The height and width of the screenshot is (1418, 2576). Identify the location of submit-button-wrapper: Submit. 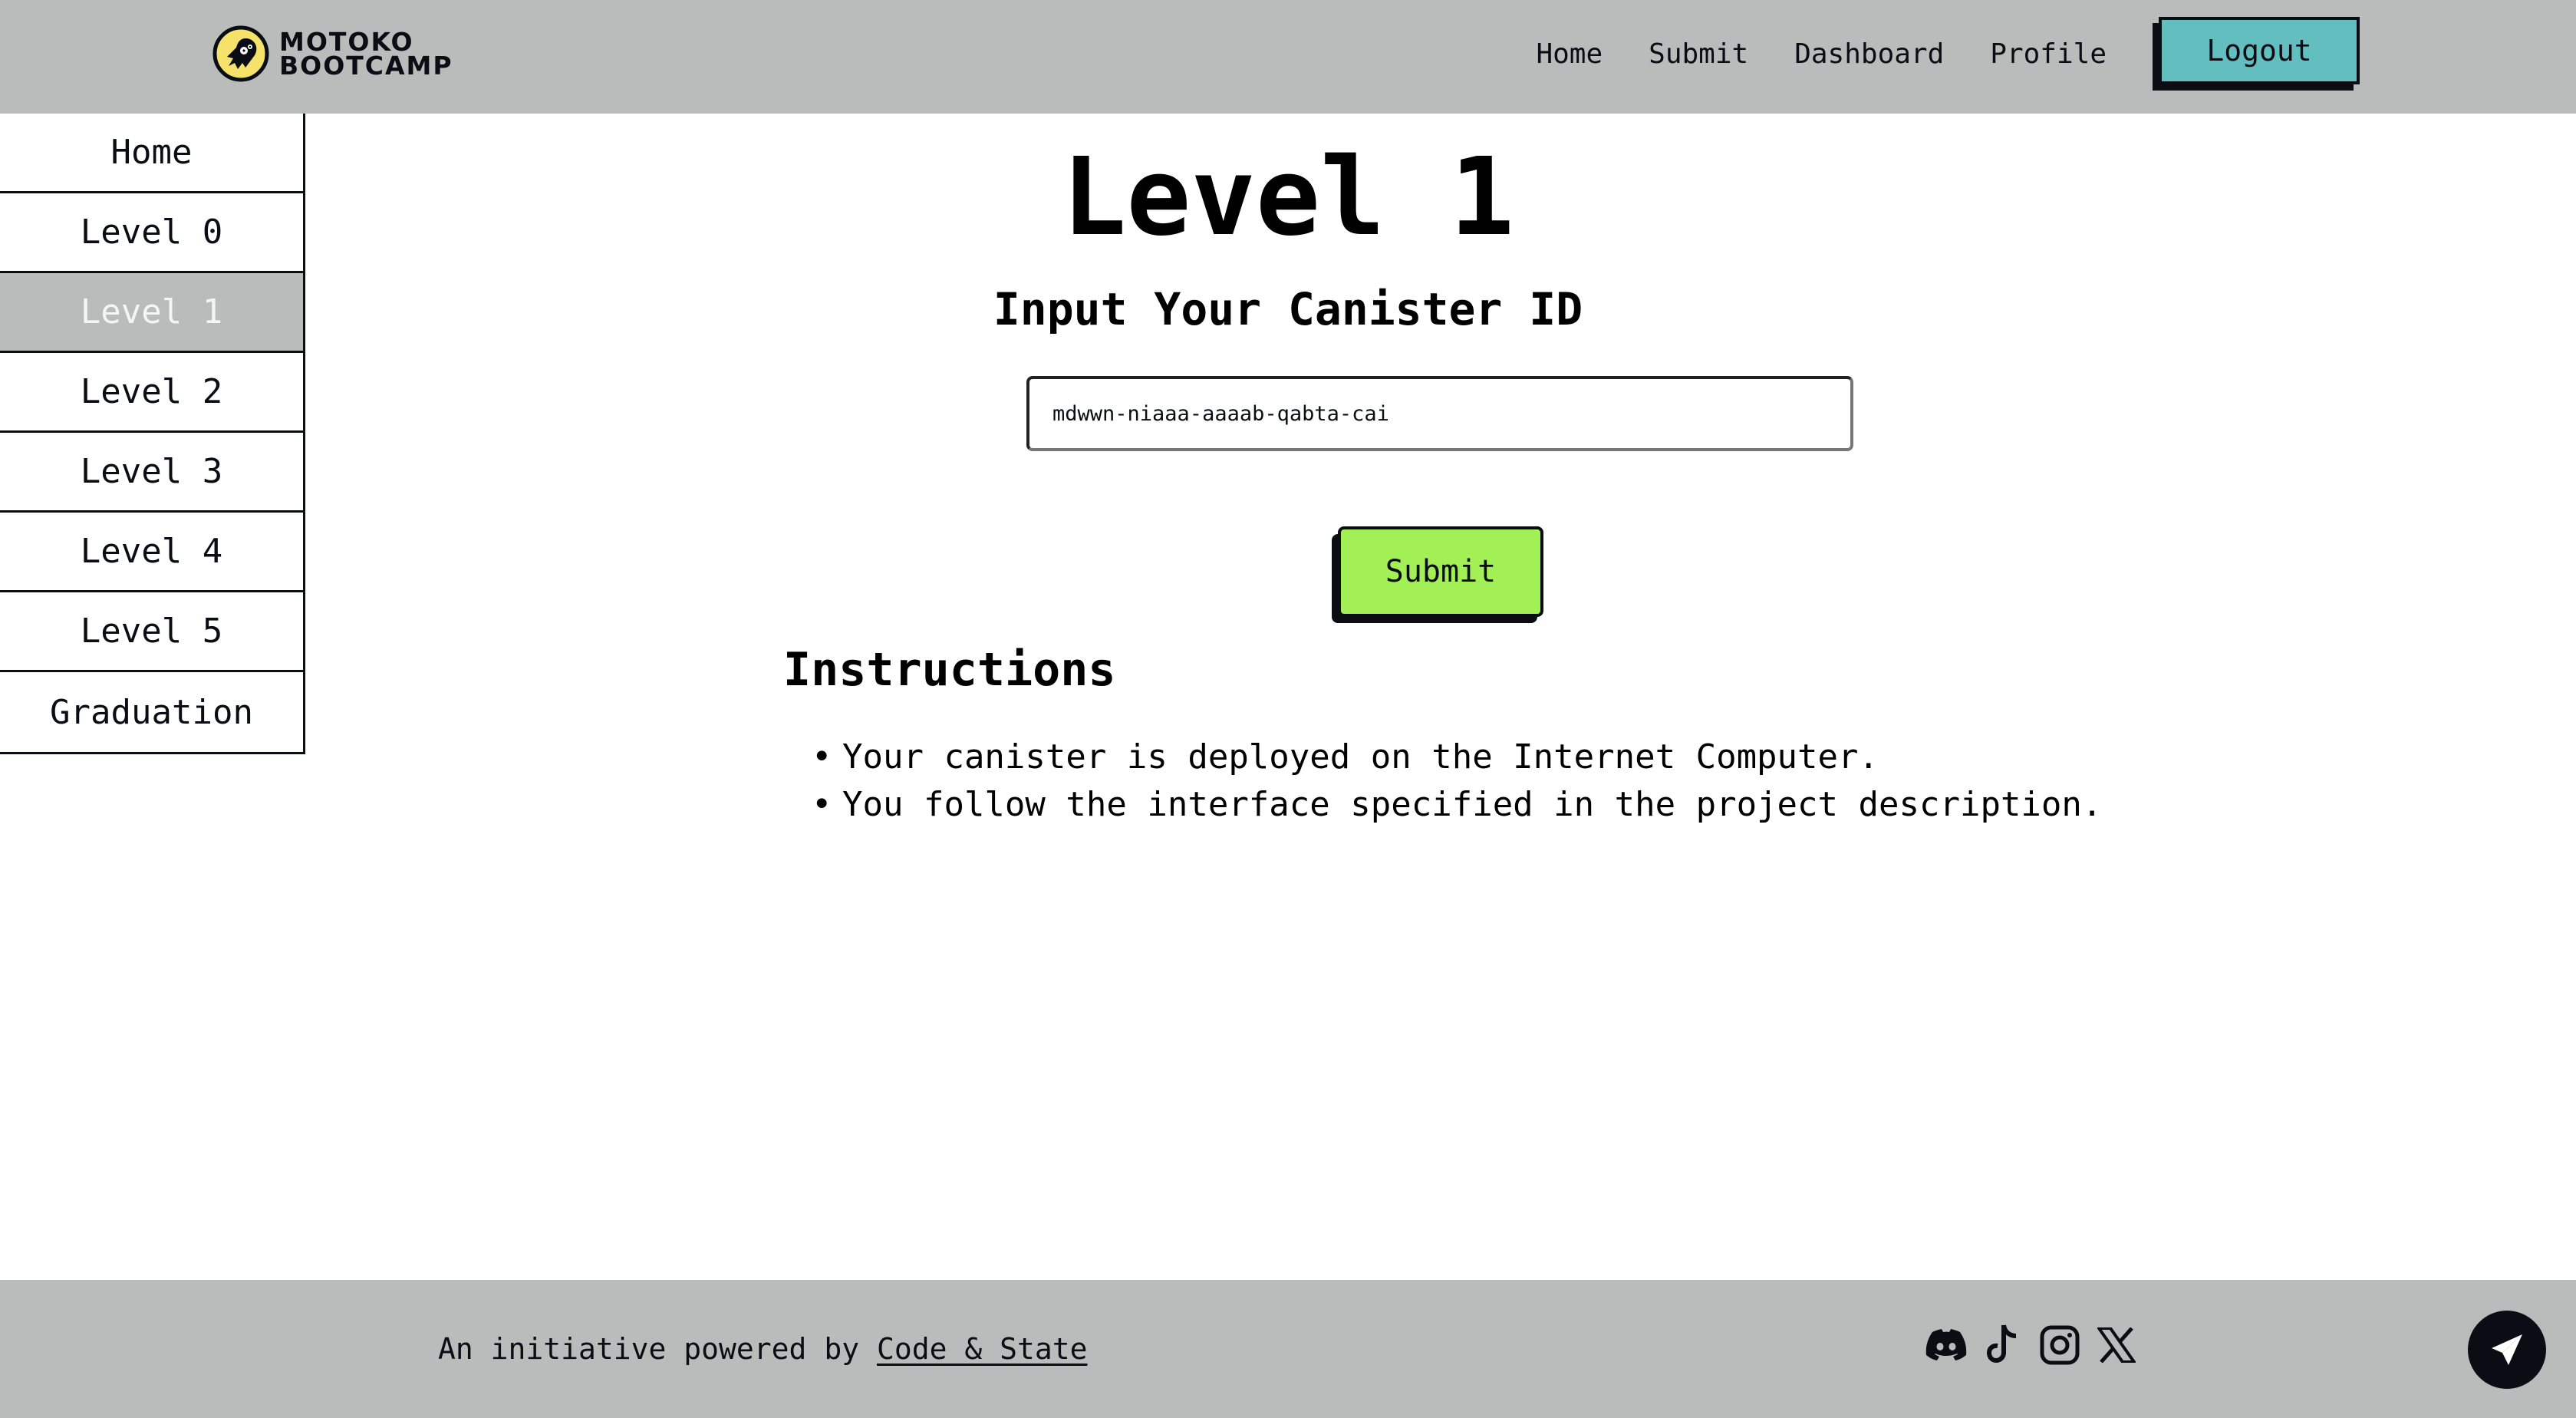
(1438, 574).